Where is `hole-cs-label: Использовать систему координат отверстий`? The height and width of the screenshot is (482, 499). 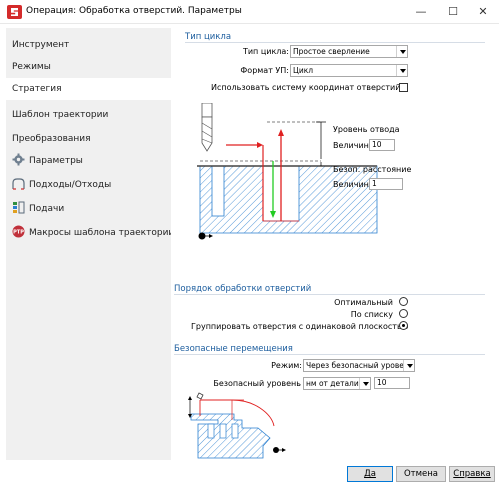 hole-cs-label: Использовать систему координат отверстий is located at coordinates (306, 87).